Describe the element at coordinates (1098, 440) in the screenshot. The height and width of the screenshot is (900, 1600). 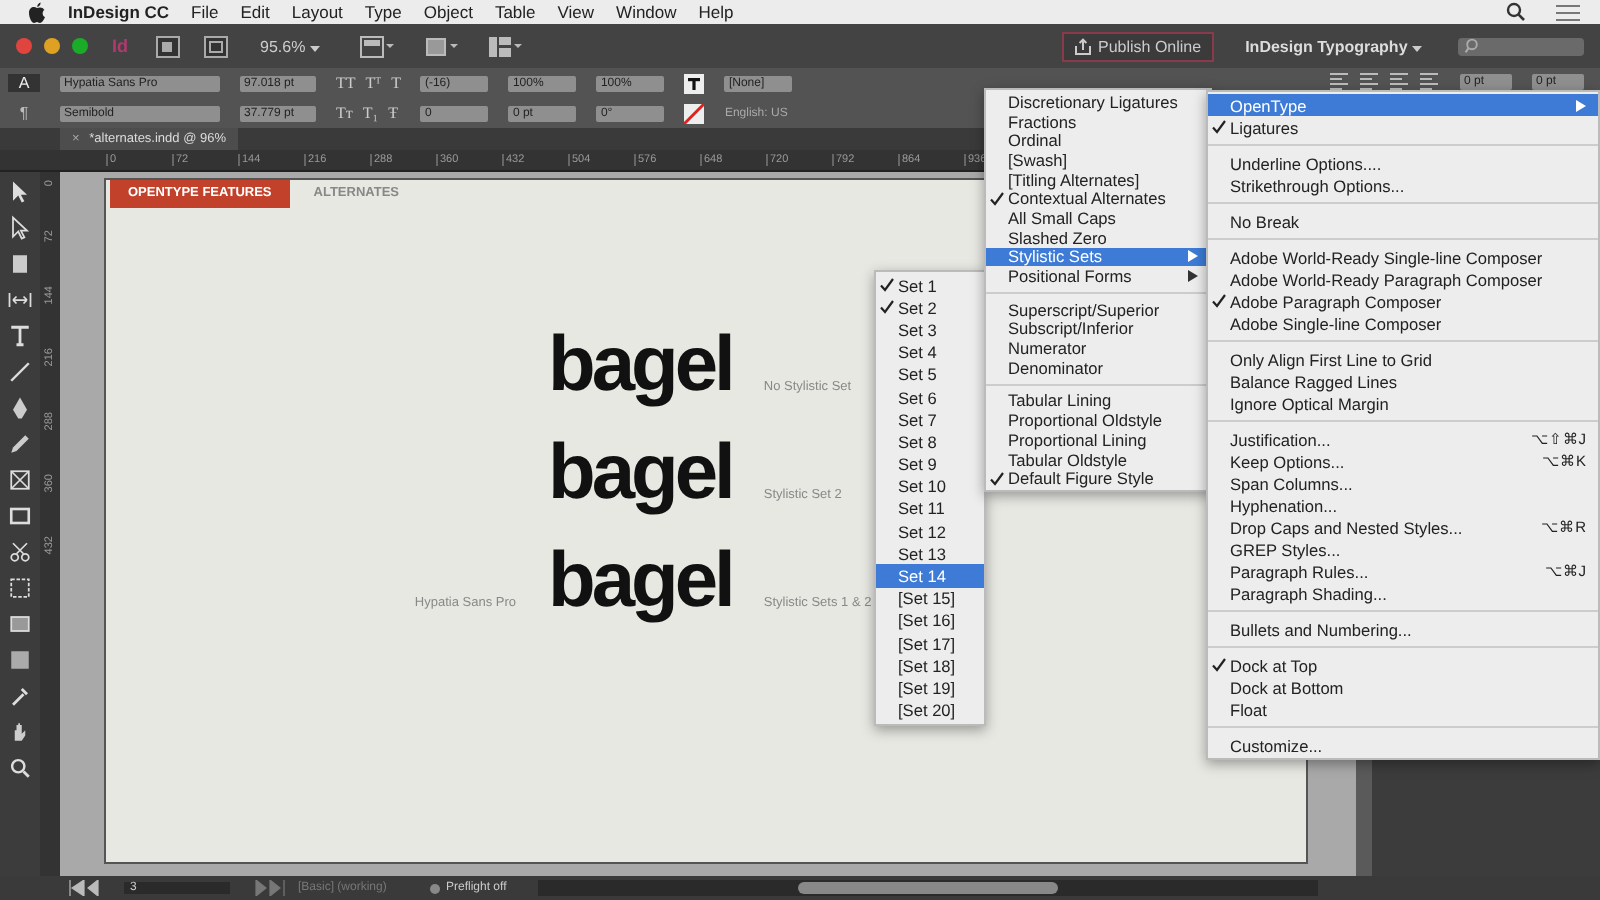
I see `menu-item: Proportional Lining` at that location.